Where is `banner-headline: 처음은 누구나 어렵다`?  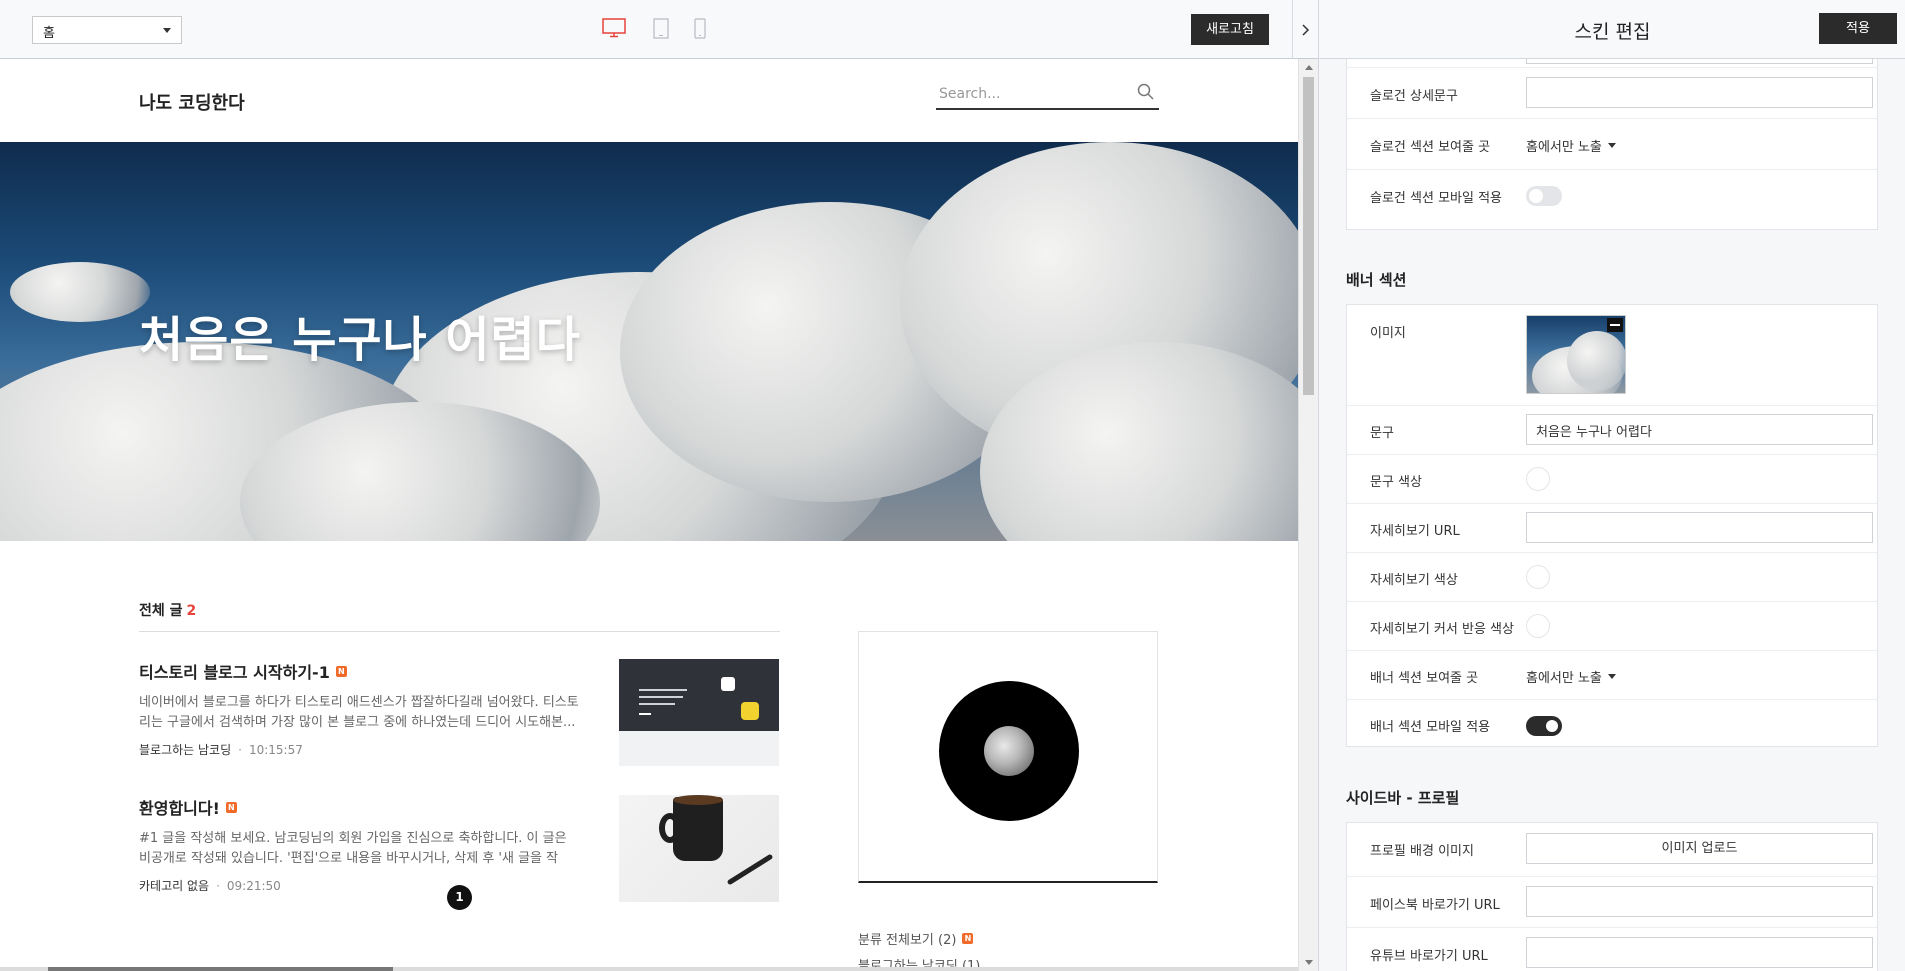
banner-headline: 처음은 누구나 어렵다 is located at coordinates (360, 340).